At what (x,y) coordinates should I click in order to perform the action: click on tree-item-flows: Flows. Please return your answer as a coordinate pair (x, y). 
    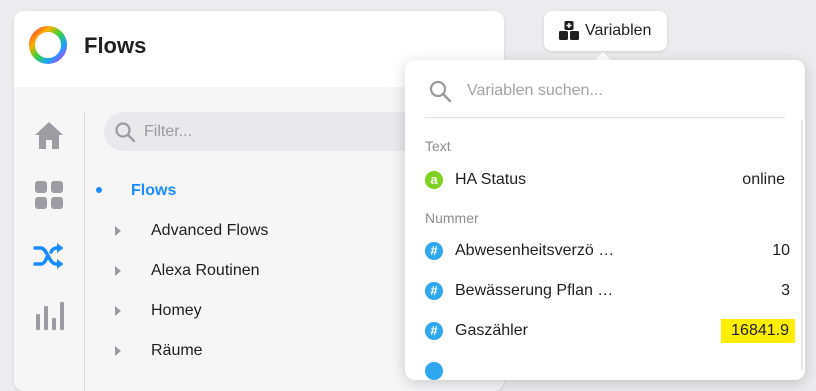
    Looking at the image, I should click on (153, 191).